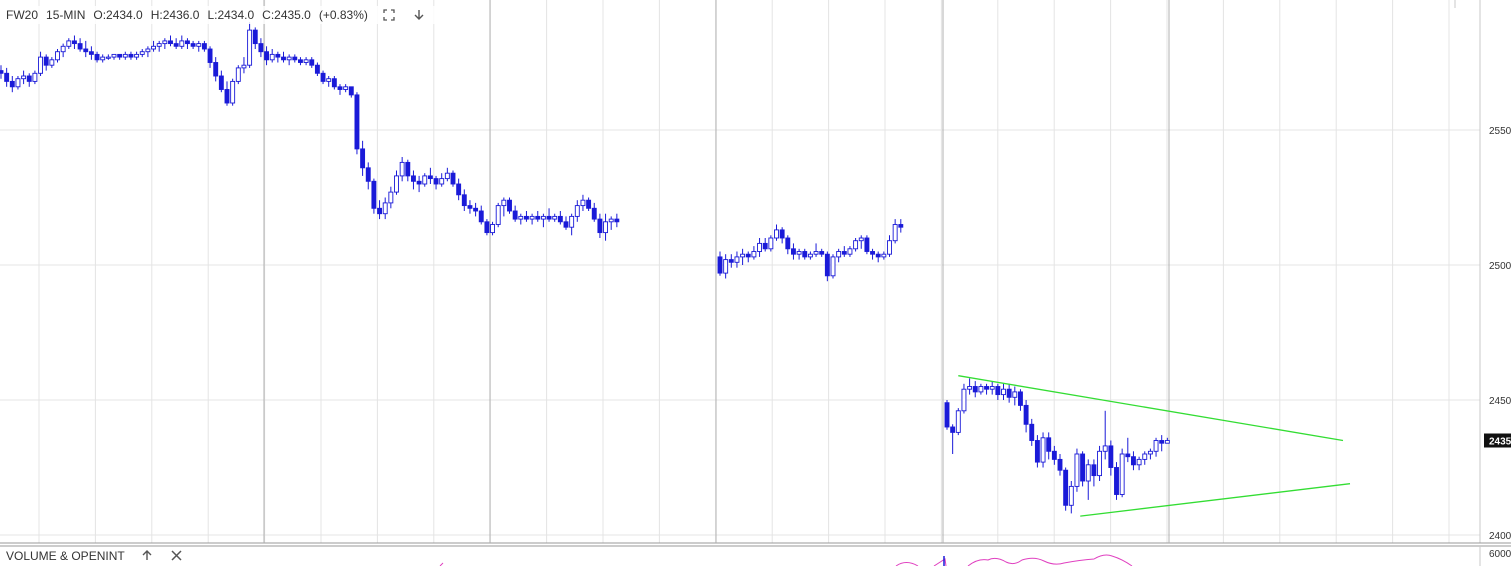 This screenshot has width=1511, height=566. Describe the element at coordinates (147, 555) in the screenshot. I see `arrow-up-icon` at that location.